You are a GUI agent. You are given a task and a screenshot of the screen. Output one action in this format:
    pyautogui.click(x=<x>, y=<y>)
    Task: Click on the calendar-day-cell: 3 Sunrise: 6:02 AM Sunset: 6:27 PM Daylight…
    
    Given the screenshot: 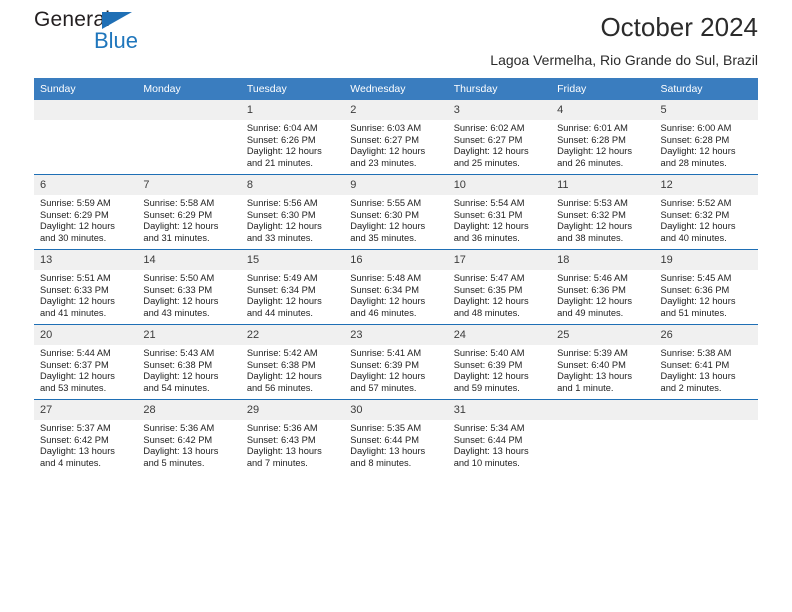 What is the action you would take?
    pyautogui.click(x=499, y=137)
    